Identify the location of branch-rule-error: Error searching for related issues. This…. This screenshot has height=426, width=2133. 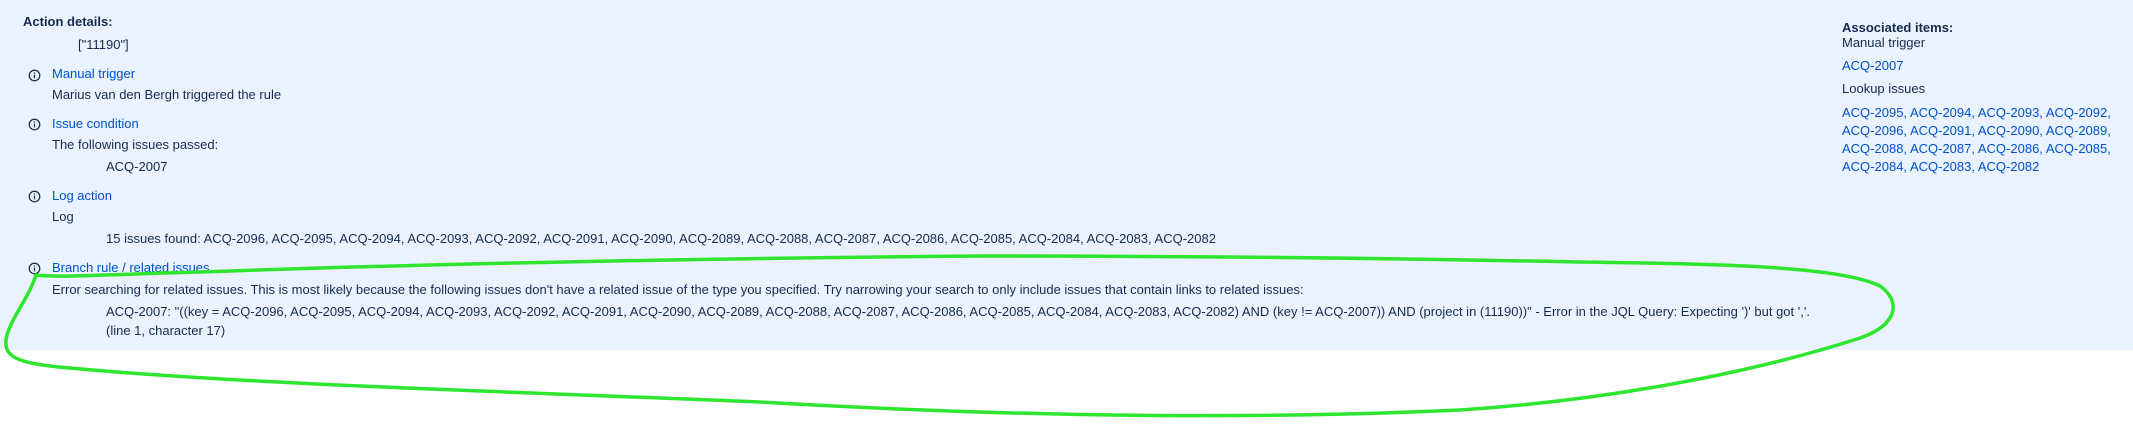
(678, 289).